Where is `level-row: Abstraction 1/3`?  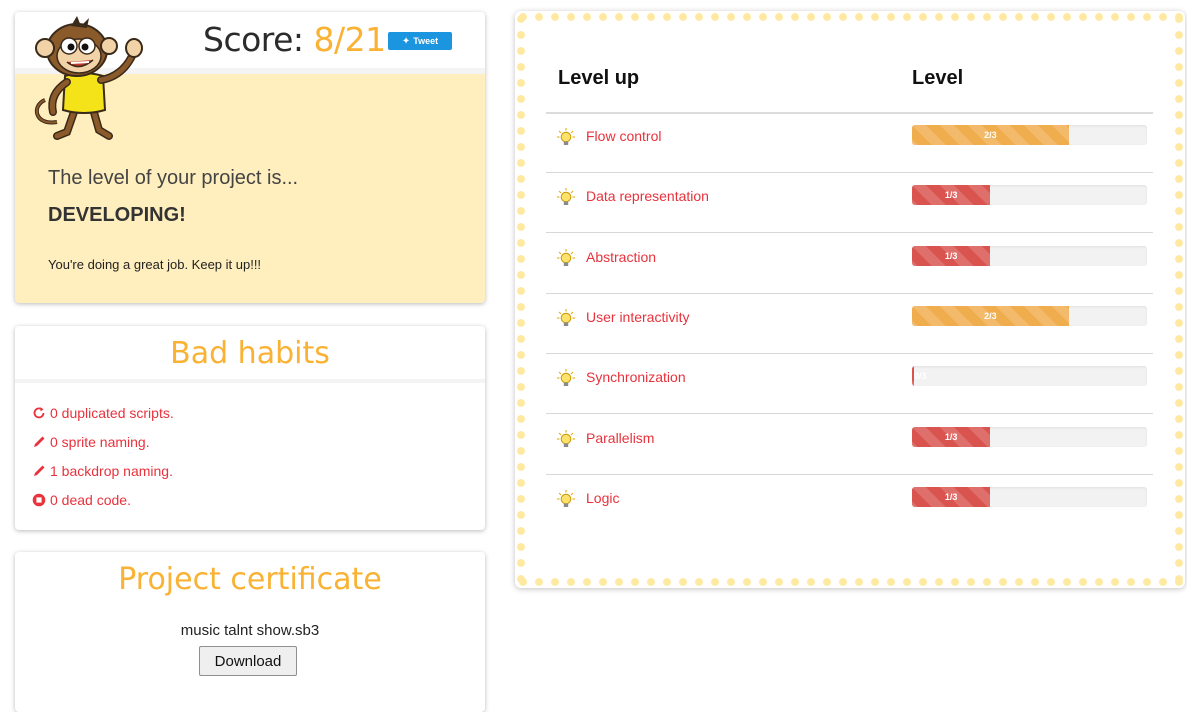 level-row: Abstraction 1/3 is located at coordinates (849, 266).